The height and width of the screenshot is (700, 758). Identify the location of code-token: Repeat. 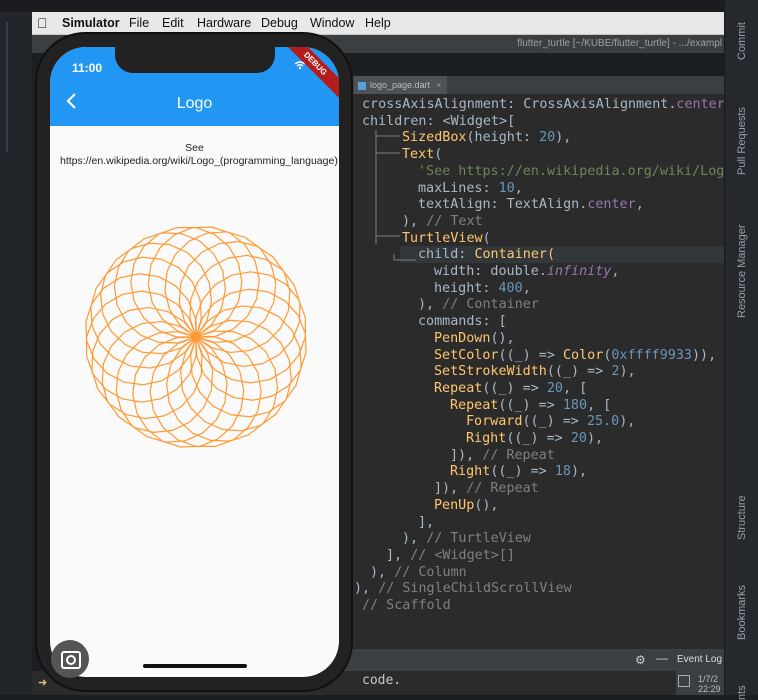
(474, 405).